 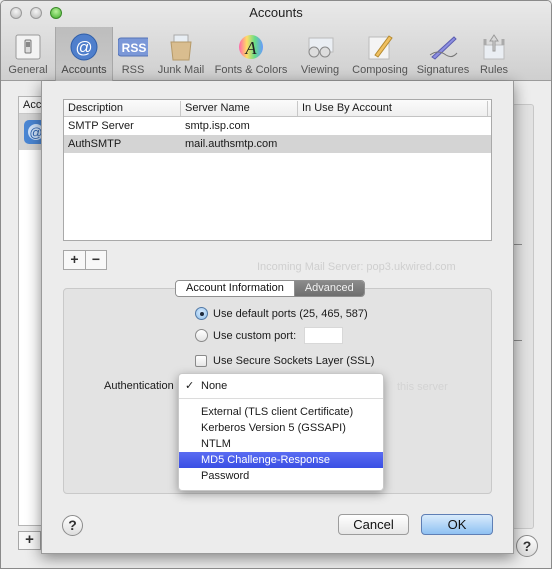 What do you see at coordinates (281, 444) in the screenshot?
I see `menu-item-ntlm: NTLM` at bounding box center [281, 444].